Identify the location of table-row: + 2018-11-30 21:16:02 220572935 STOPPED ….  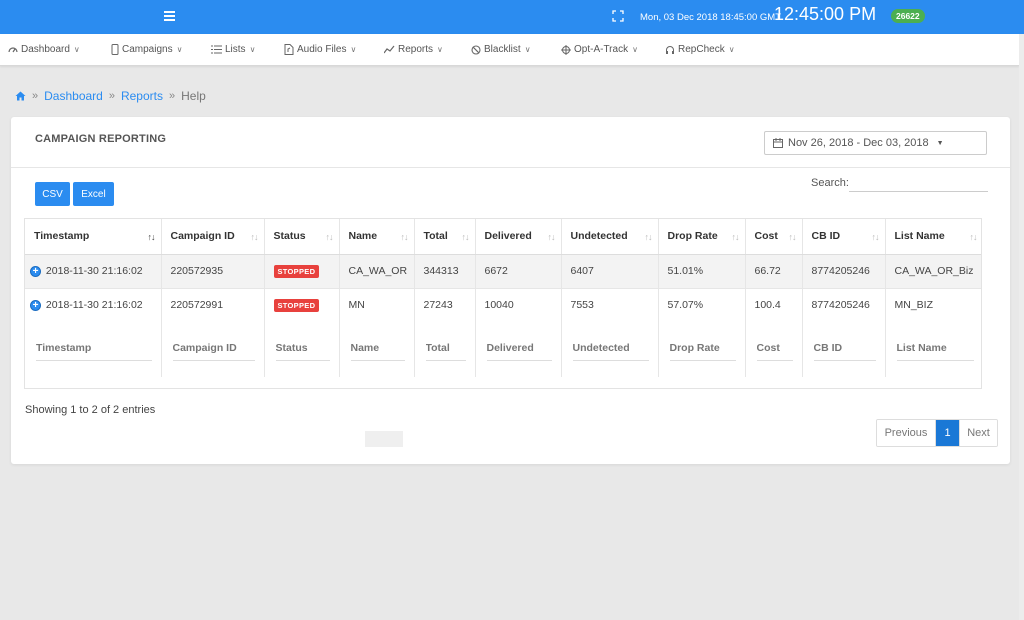
(503, 271).